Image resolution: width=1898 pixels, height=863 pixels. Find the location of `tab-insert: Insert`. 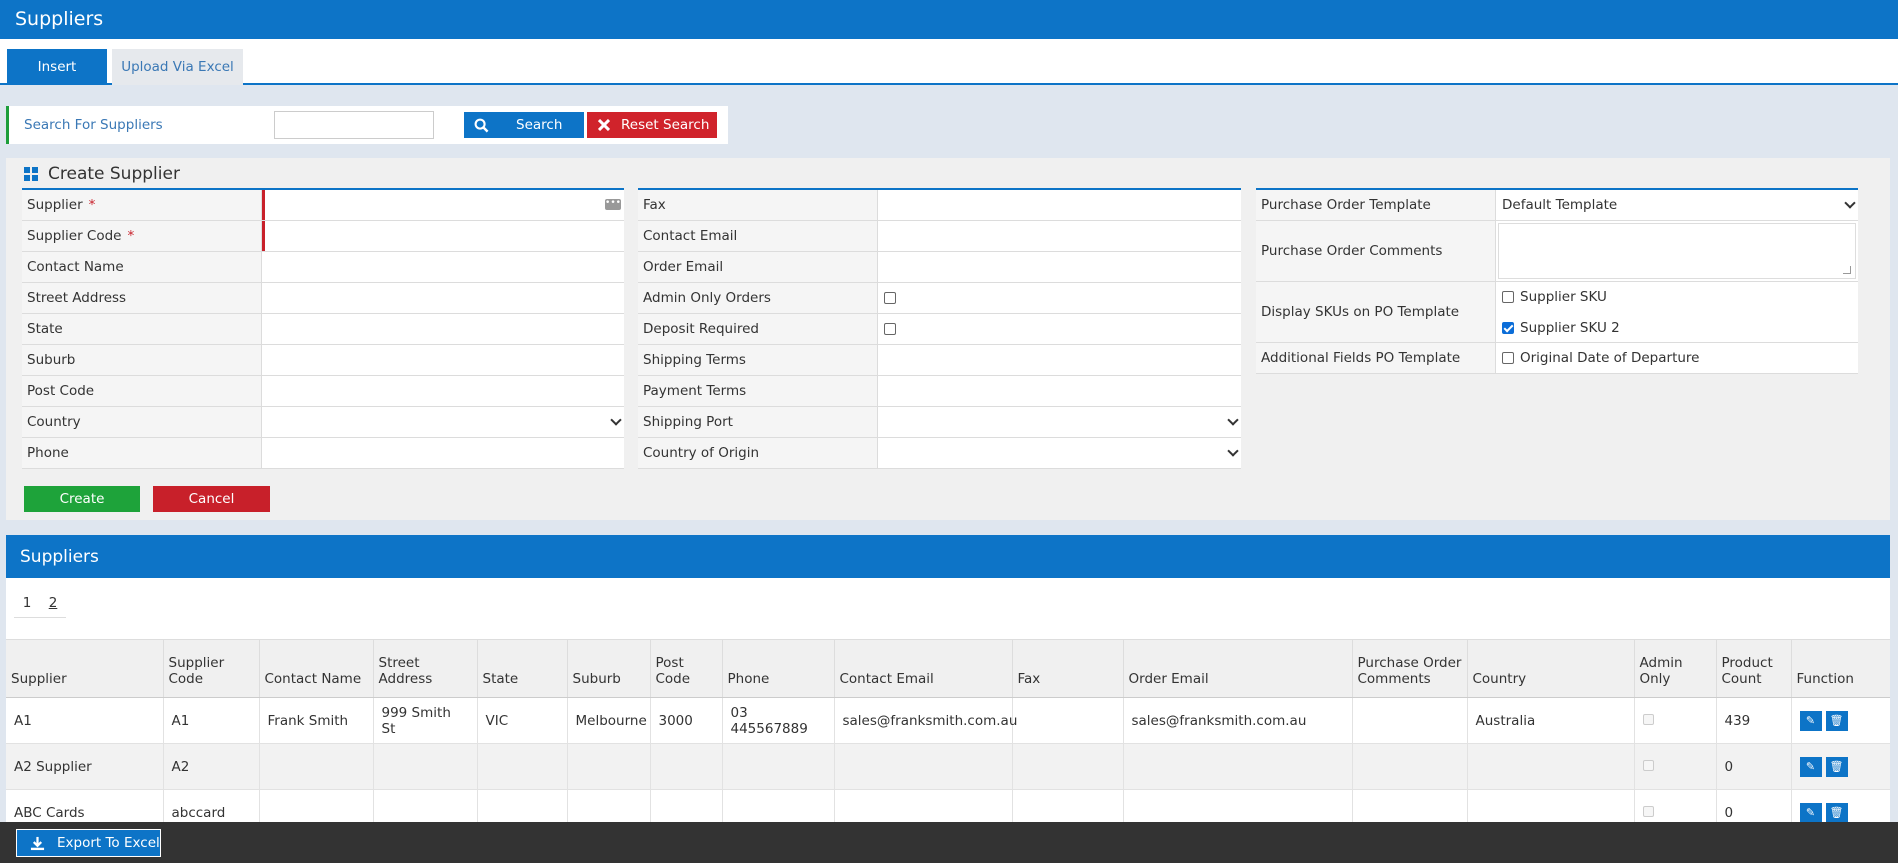

tab-insert: Insert is located at coordinates (57, 67).